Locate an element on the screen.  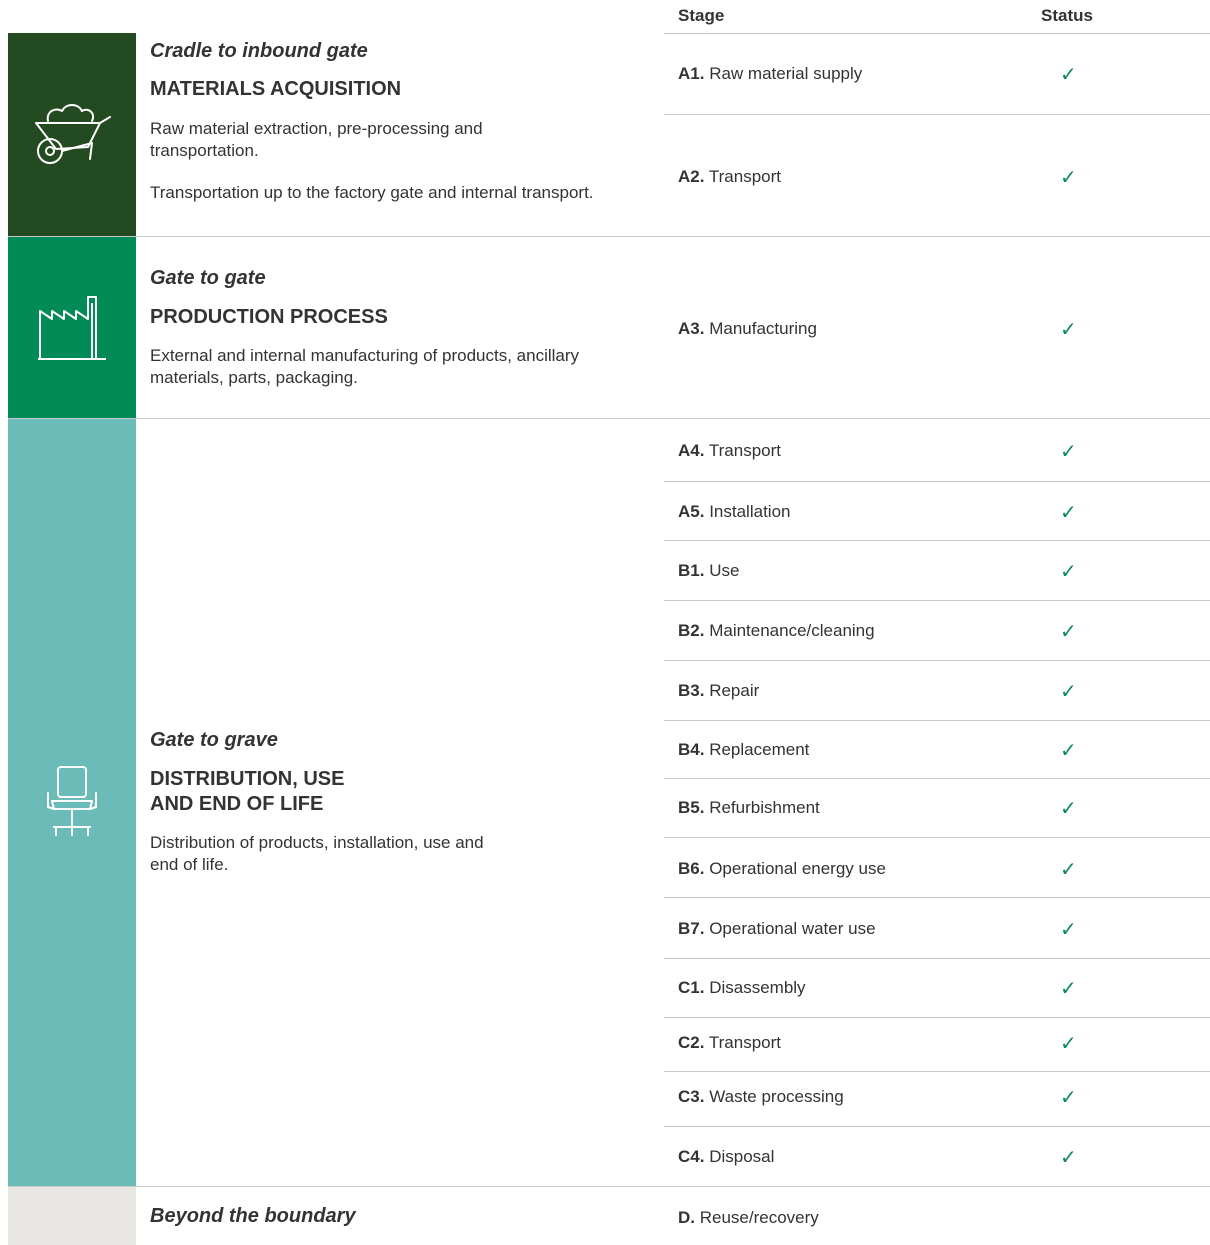
wheelbarrow-icon is located at coordinates (73, 134).